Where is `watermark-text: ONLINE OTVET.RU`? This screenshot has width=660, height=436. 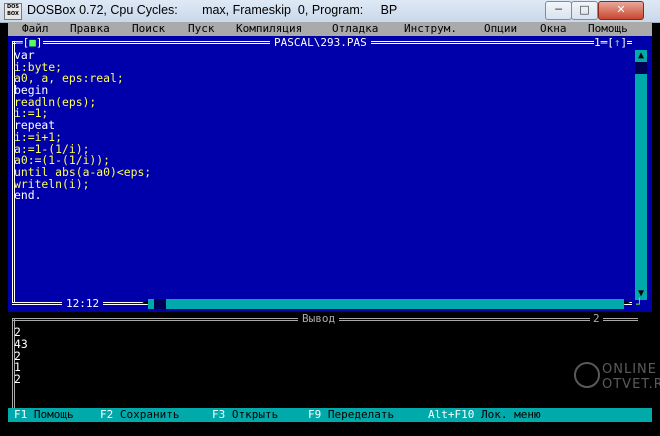
watermark-text: ONLINE OTVET.RU is located at coordinates (631, 377).